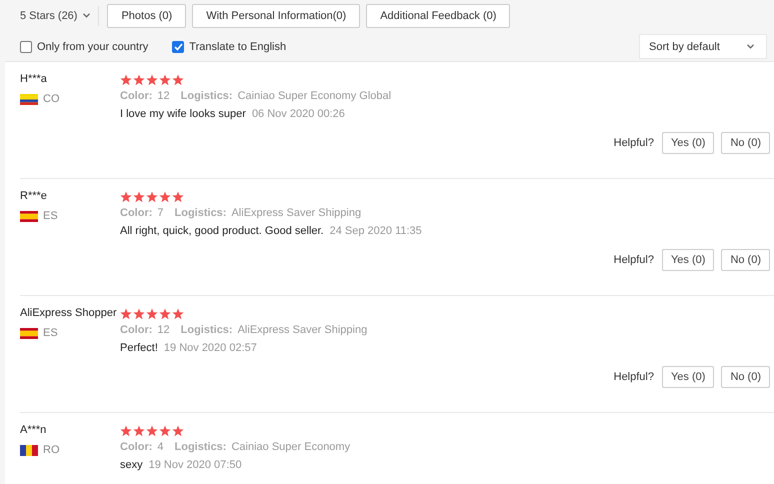  I want to click on review-text: sexy, so click(131, 465).